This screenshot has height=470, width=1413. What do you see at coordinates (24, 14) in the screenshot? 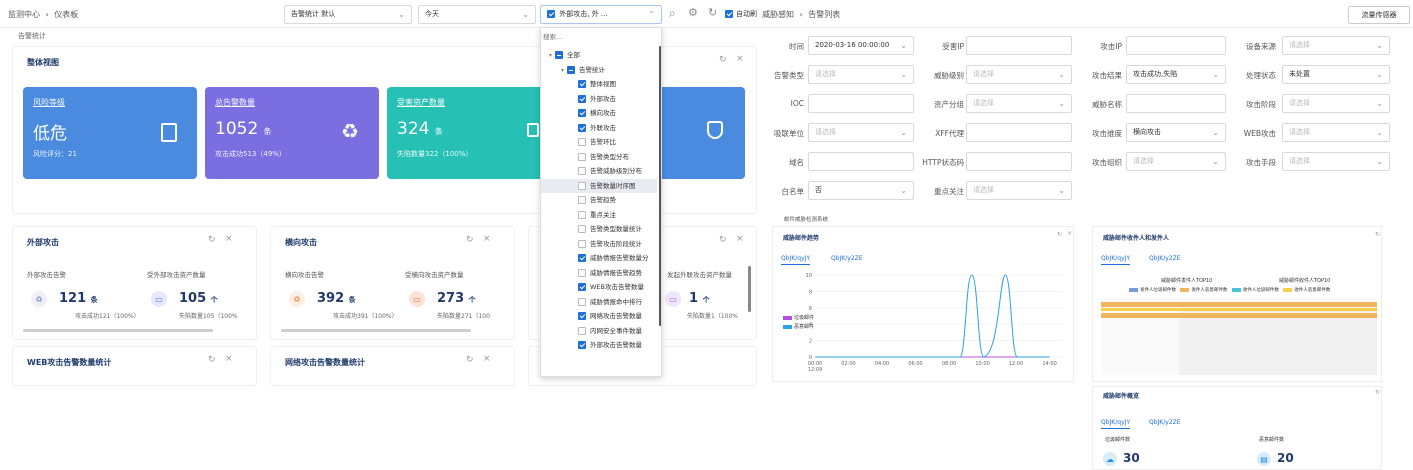
I see `breadcrumb-root: 监测中心` at bounding box center [24, 14].